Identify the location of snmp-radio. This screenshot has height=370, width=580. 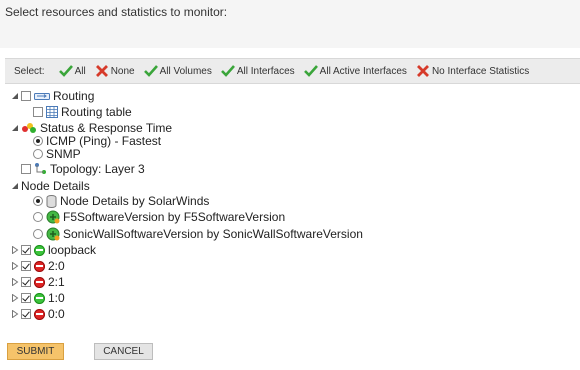
(38, 154).